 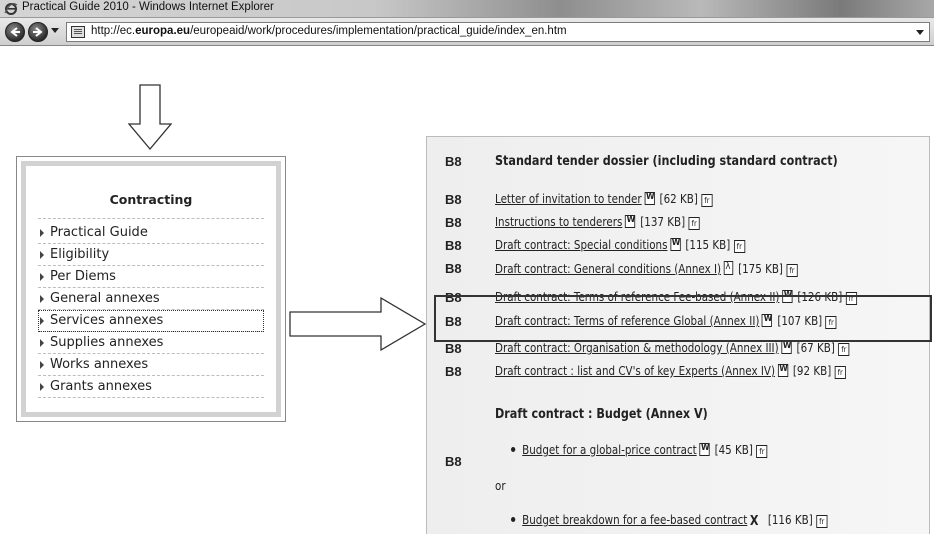 What do you see at coordinates (55, 30) in the screenshot?
I see `recent-pages-dropdown` at bounding box center [55, 30].